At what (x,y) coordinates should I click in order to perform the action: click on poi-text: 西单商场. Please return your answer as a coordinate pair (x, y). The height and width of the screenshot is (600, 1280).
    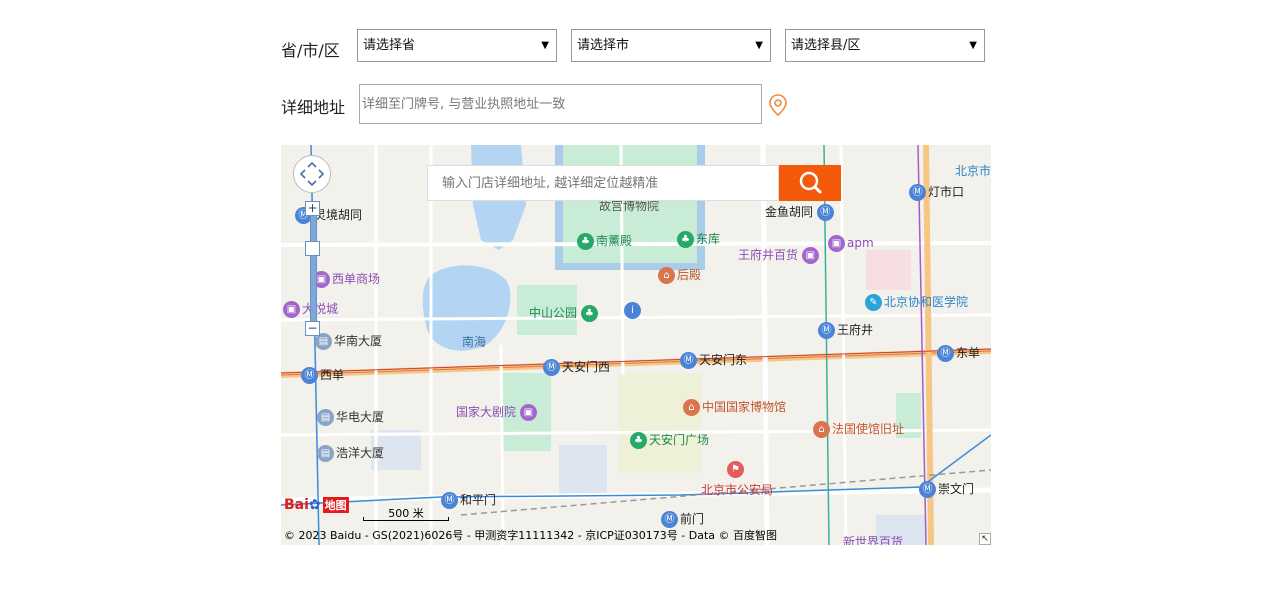
    Looking at the image, I should click on (356, 279).